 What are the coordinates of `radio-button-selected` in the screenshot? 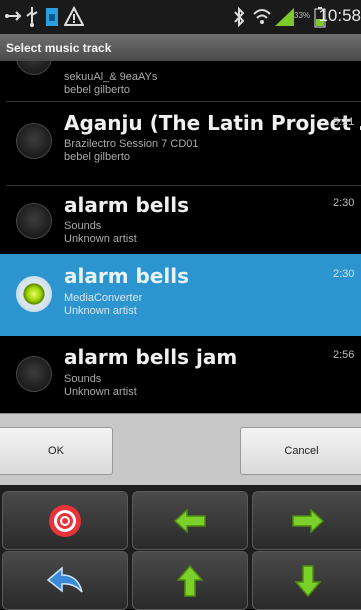 It's located at (34, 294).